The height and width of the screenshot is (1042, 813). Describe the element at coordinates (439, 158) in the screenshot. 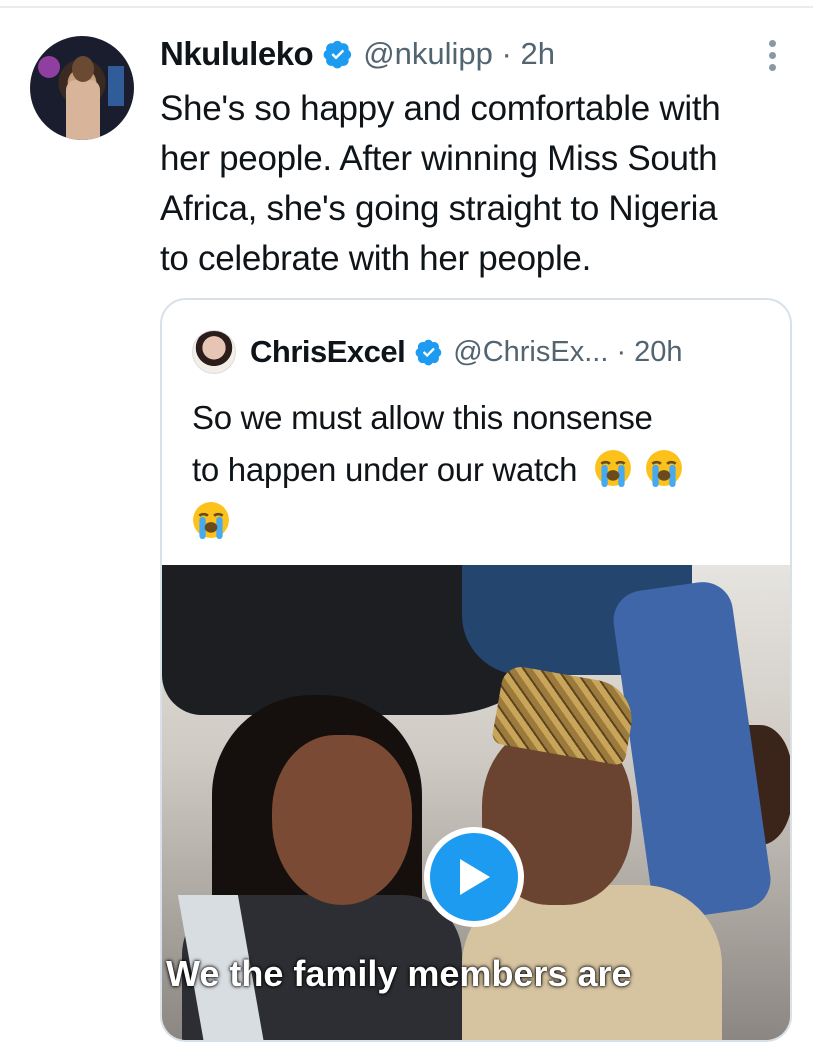

I see `tweet-text-line: her people. After winning Miss South` at that location.